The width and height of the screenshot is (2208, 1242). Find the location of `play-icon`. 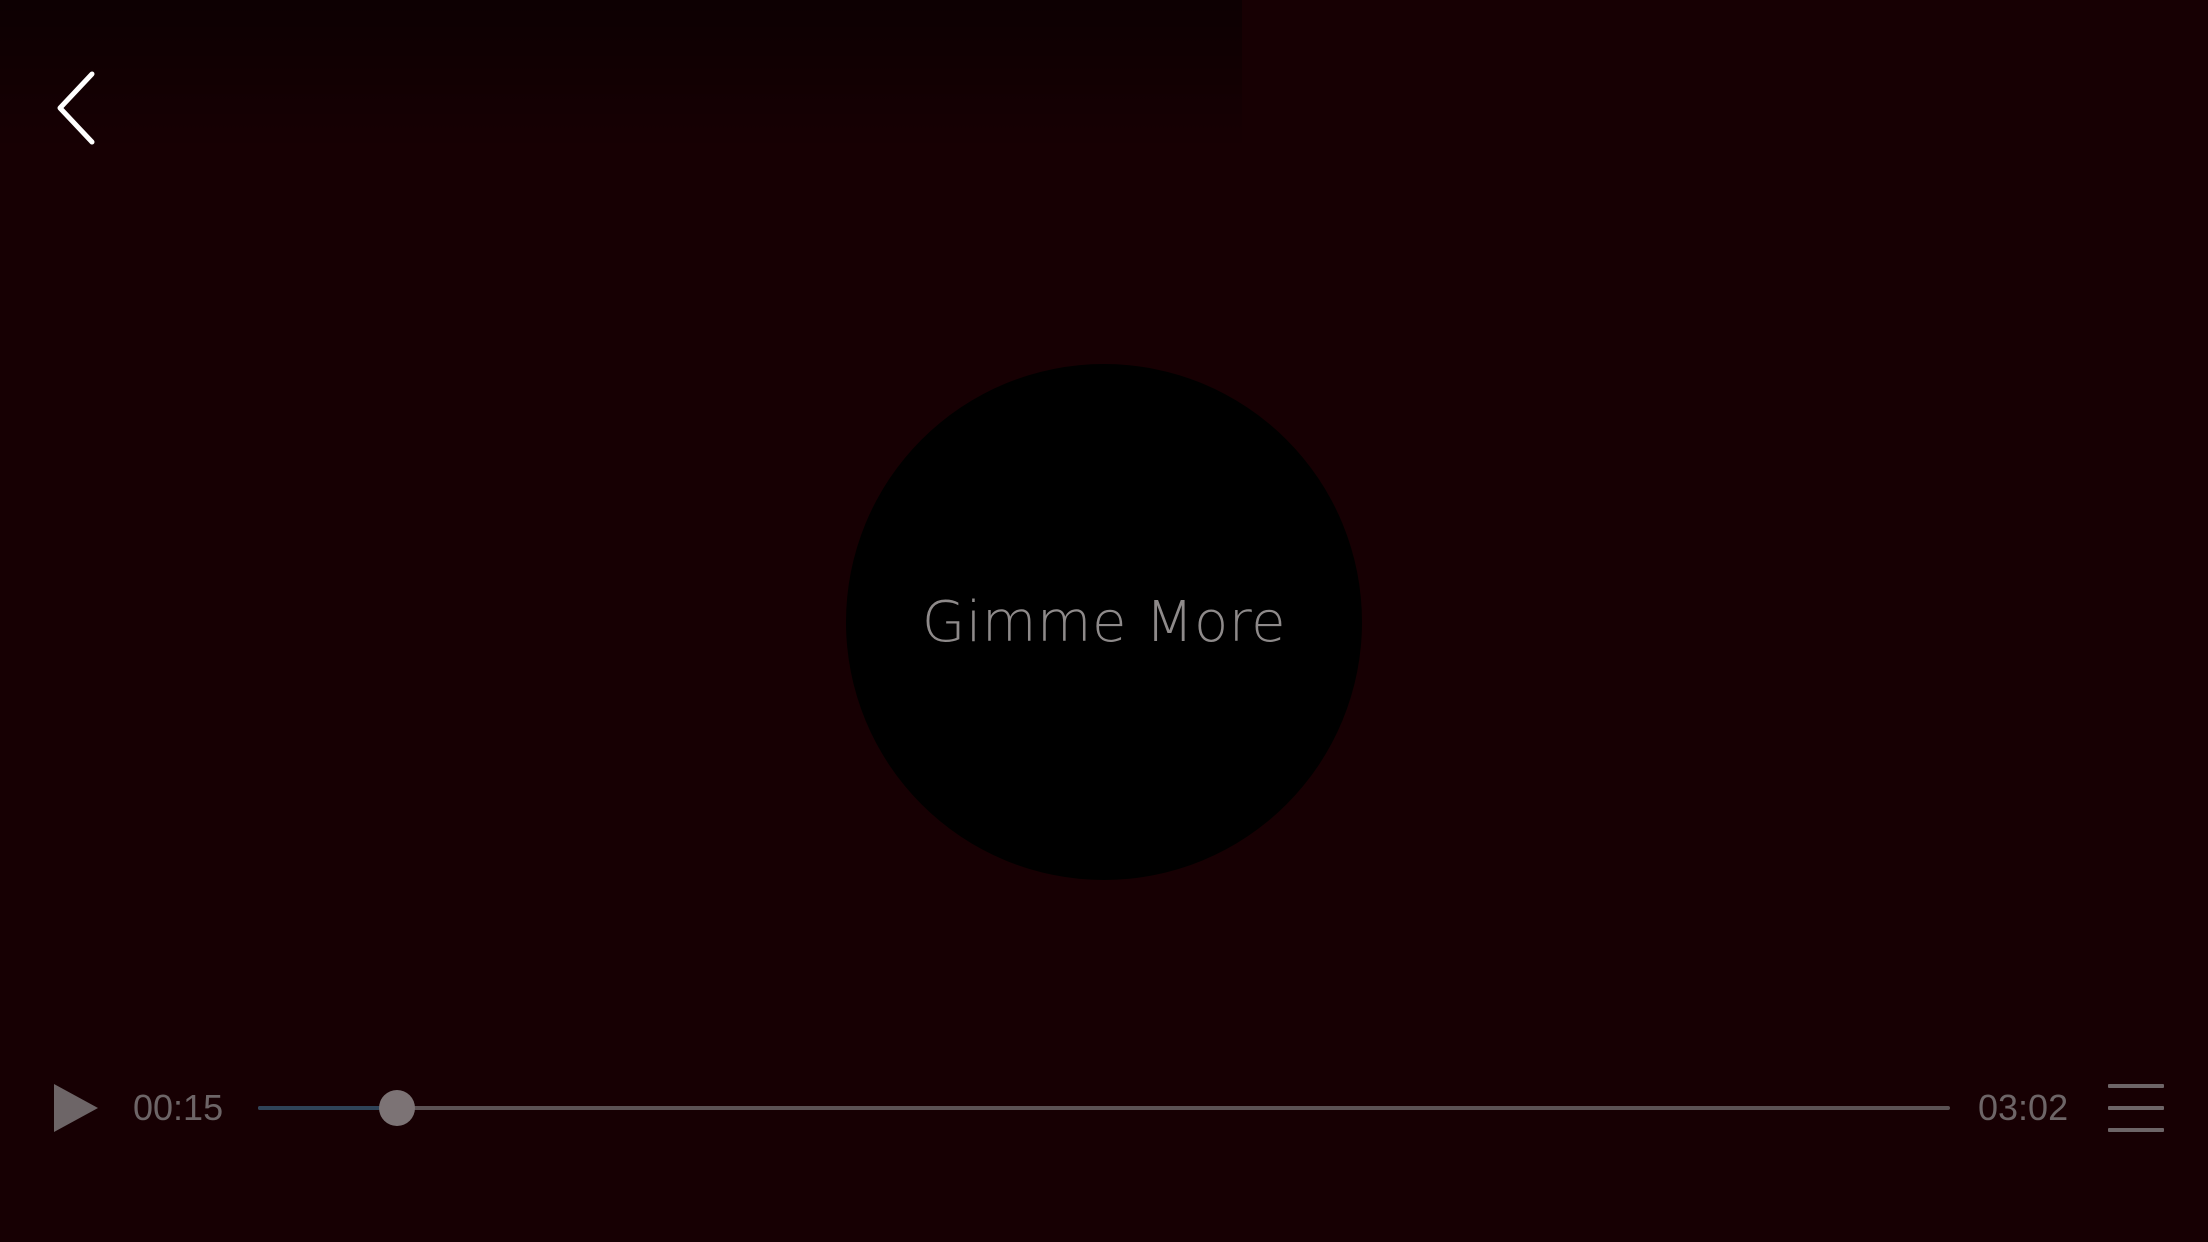

play-icon is located at coordinates (76, 1108).